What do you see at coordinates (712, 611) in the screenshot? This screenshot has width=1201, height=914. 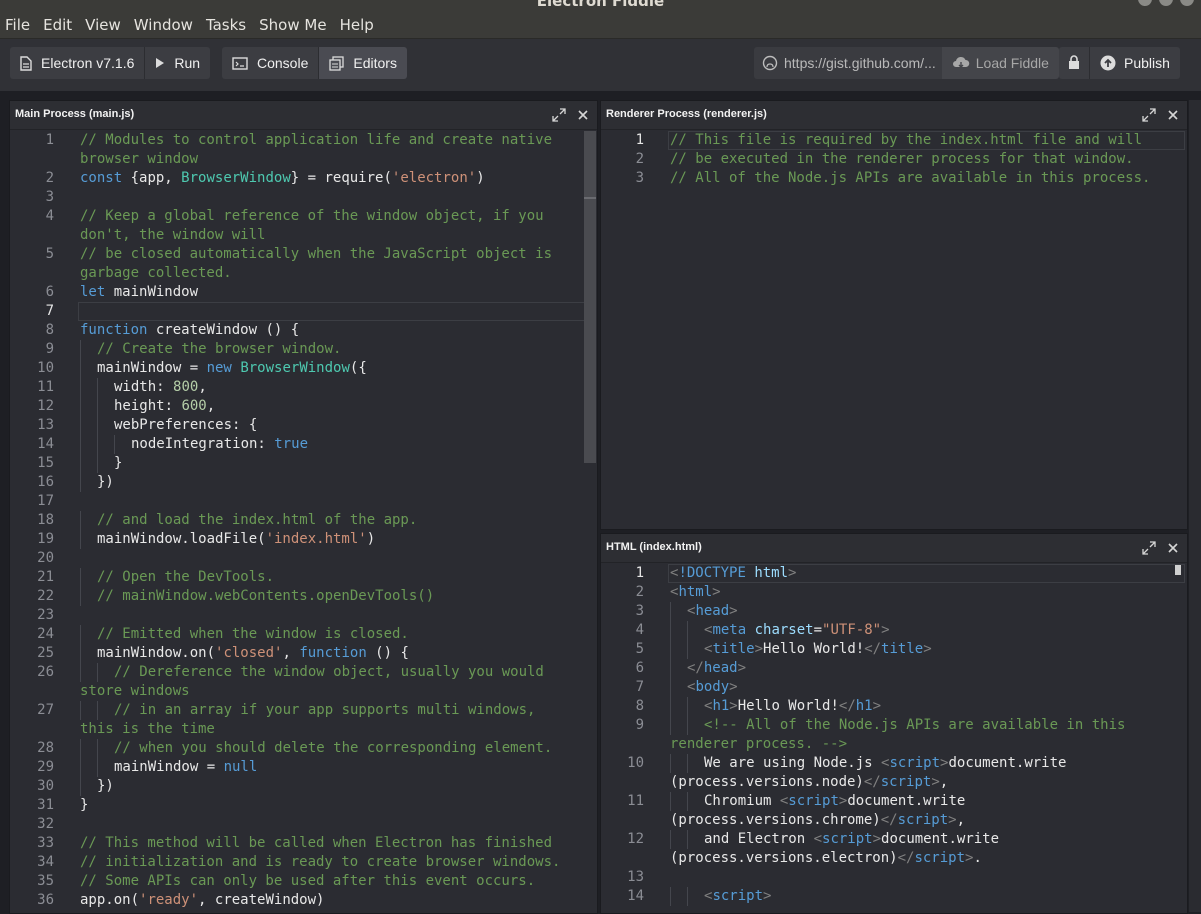 I see `code-text: <head>` at bounding box center [712, 611].